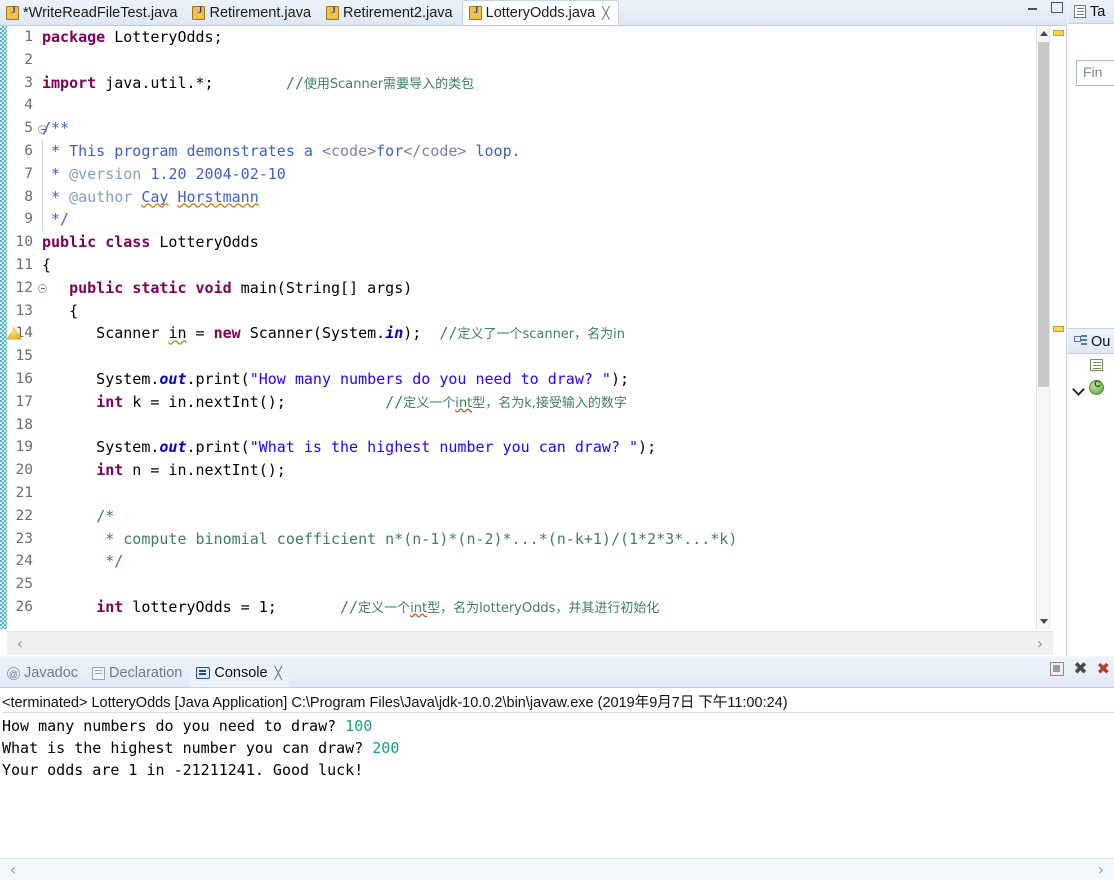 The width and height of the screenshot is (1114, 880). I want to click on view-tab-label: Console, so click(241, 673).